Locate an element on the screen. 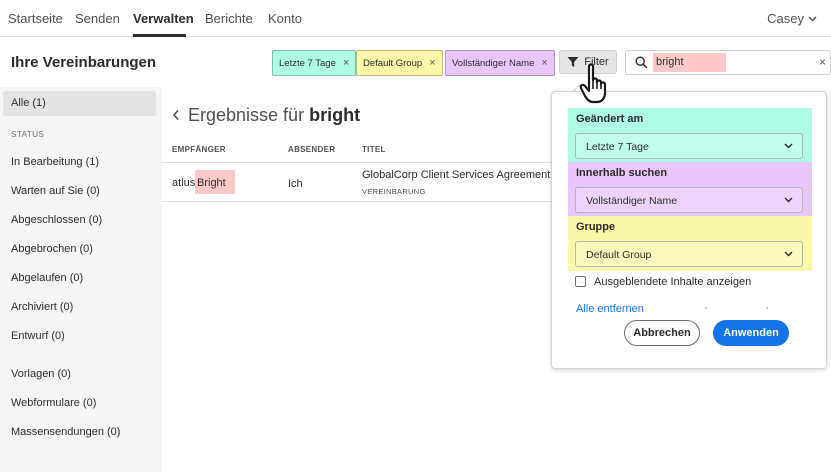 The height and width of the screenshot is (472, 831). user-menu: Casey is located at coordinates (792, 18).